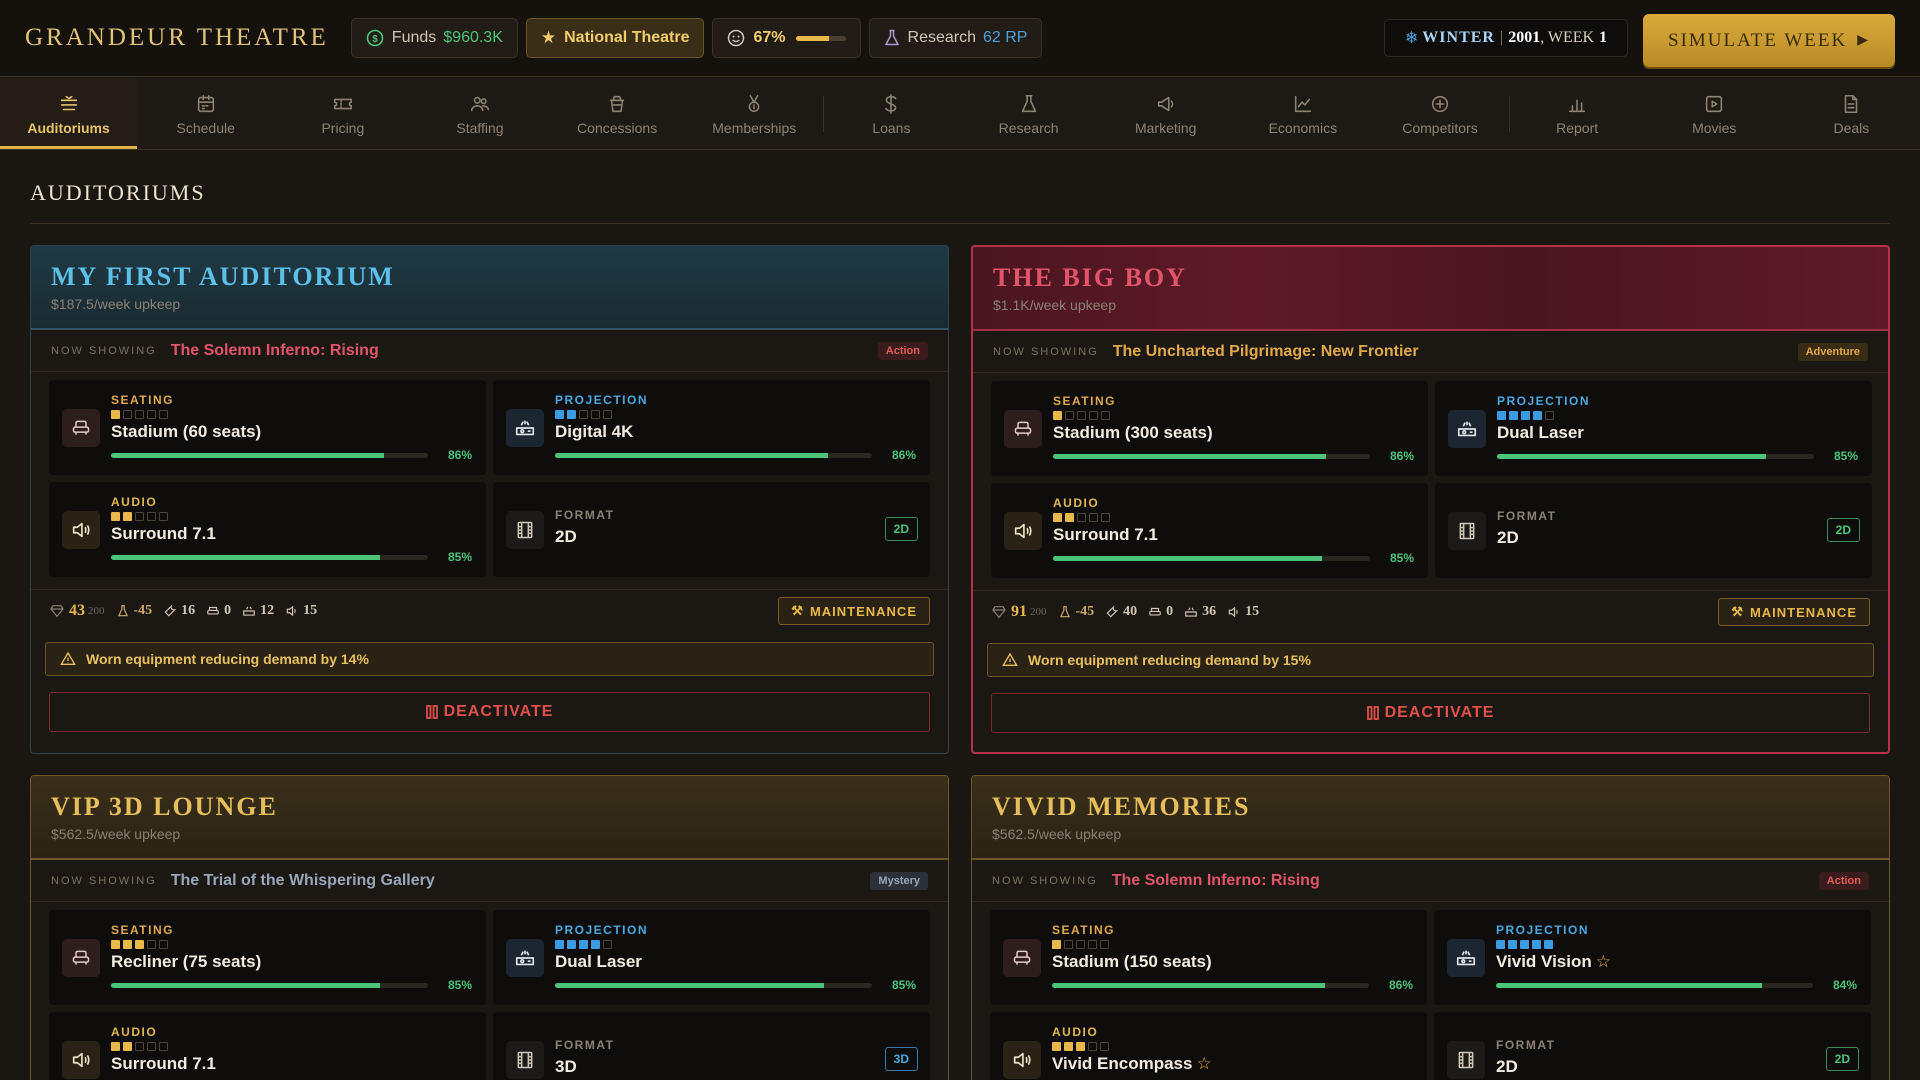 Image resolution: width=1920 pixels, height=1080 pixels. I want to click on projection-panel: PROJECTION Digital 4K 86%, so click(711, 427).